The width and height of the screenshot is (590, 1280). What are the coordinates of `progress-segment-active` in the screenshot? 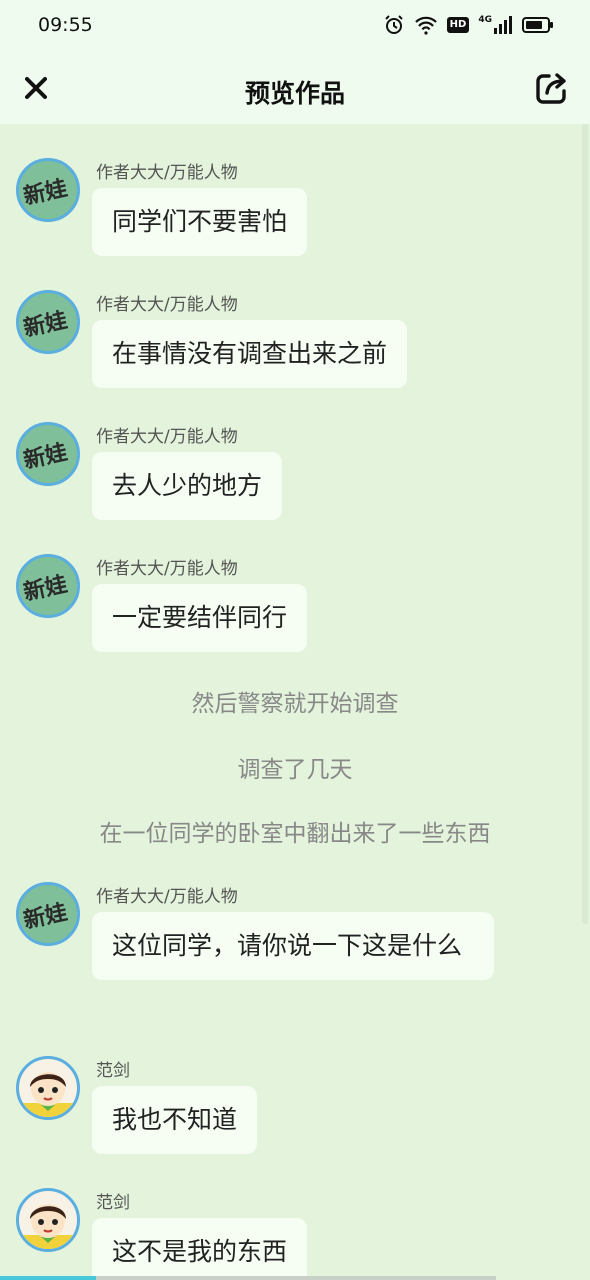 It's located at (48, 1278).